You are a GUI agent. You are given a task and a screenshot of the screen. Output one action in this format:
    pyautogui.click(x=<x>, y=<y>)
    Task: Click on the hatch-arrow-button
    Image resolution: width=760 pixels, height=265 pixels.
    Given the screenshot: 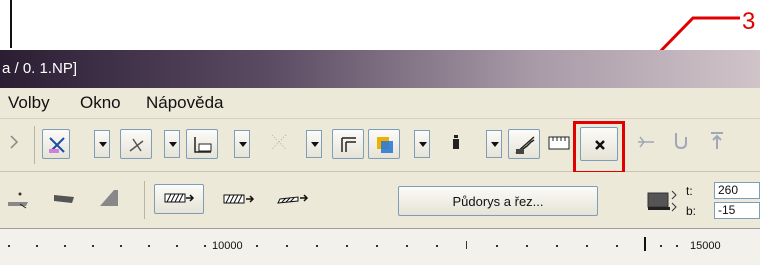 What is the action you would take?
    pyautogui.click(x=179, y=199)
    